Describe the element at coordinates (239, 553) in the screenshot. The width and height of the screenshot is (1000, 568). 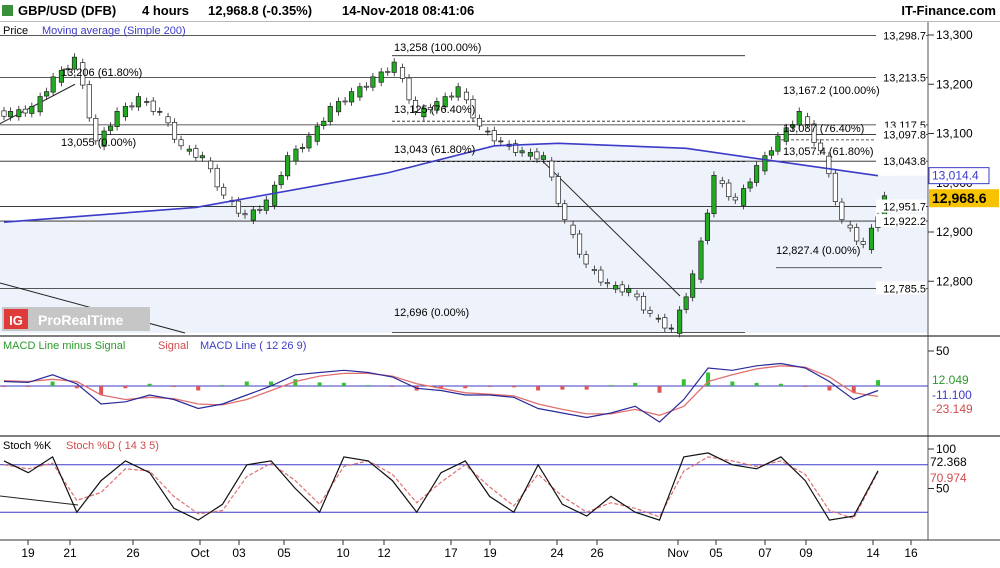
I see `x-tick-label: 03` at that location.